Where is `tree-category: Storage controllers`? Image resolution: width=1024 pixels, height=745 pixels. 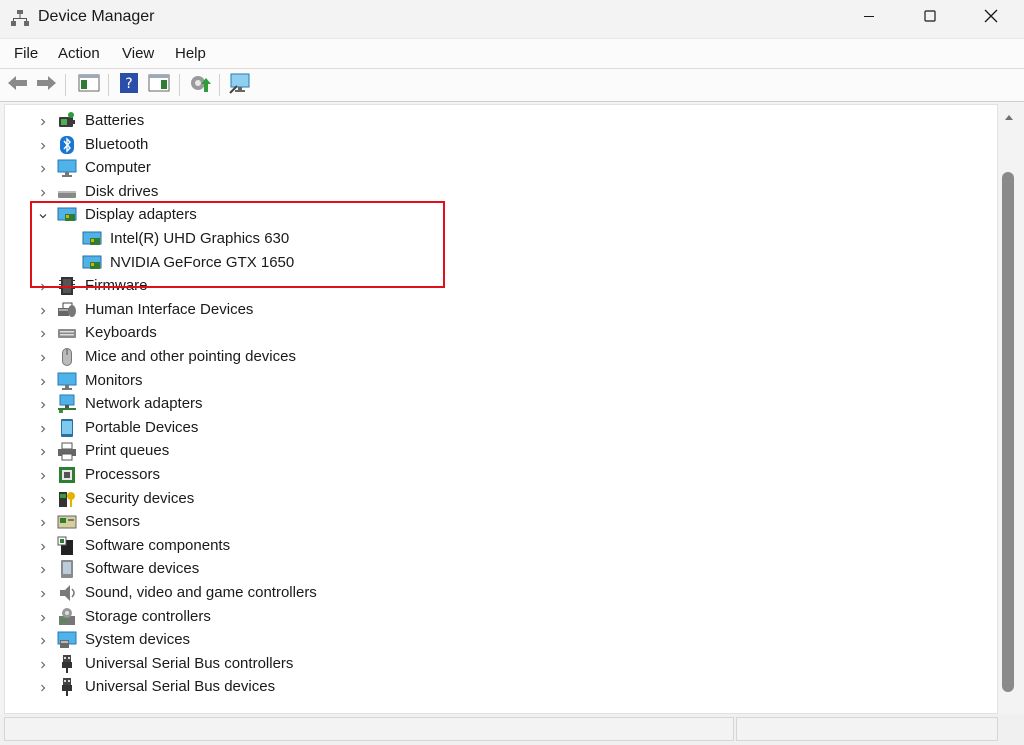
tree-category: Storage controllers is located at coordinates (500, 617).